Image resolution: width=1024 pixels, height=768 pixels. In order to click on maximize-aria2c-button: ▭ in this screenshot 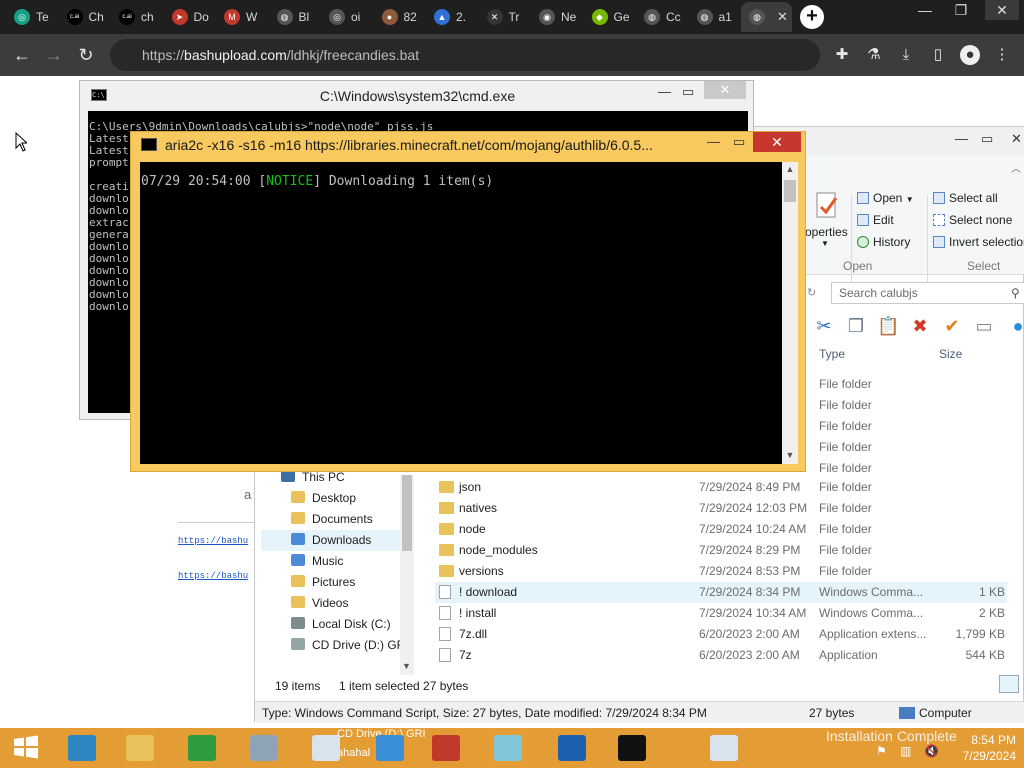, I will do `click(739, 142)`.